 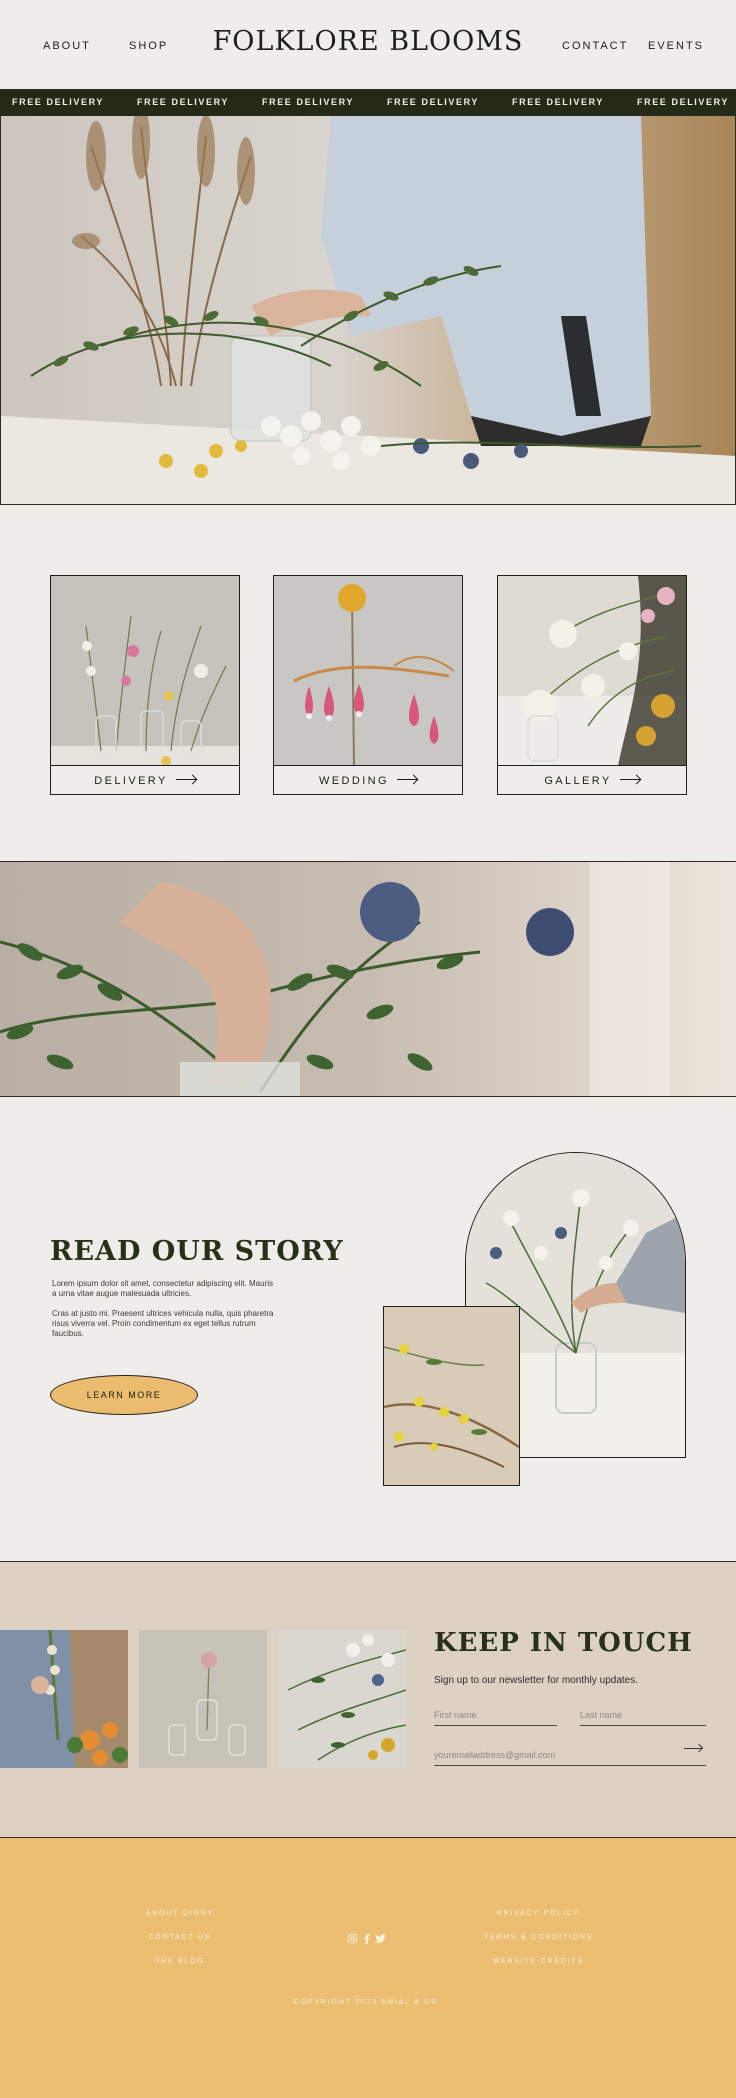 What do you see at coordinates (570, 1755) in the screenshot?
I see `email-field` at bounding box center [570, 1755].